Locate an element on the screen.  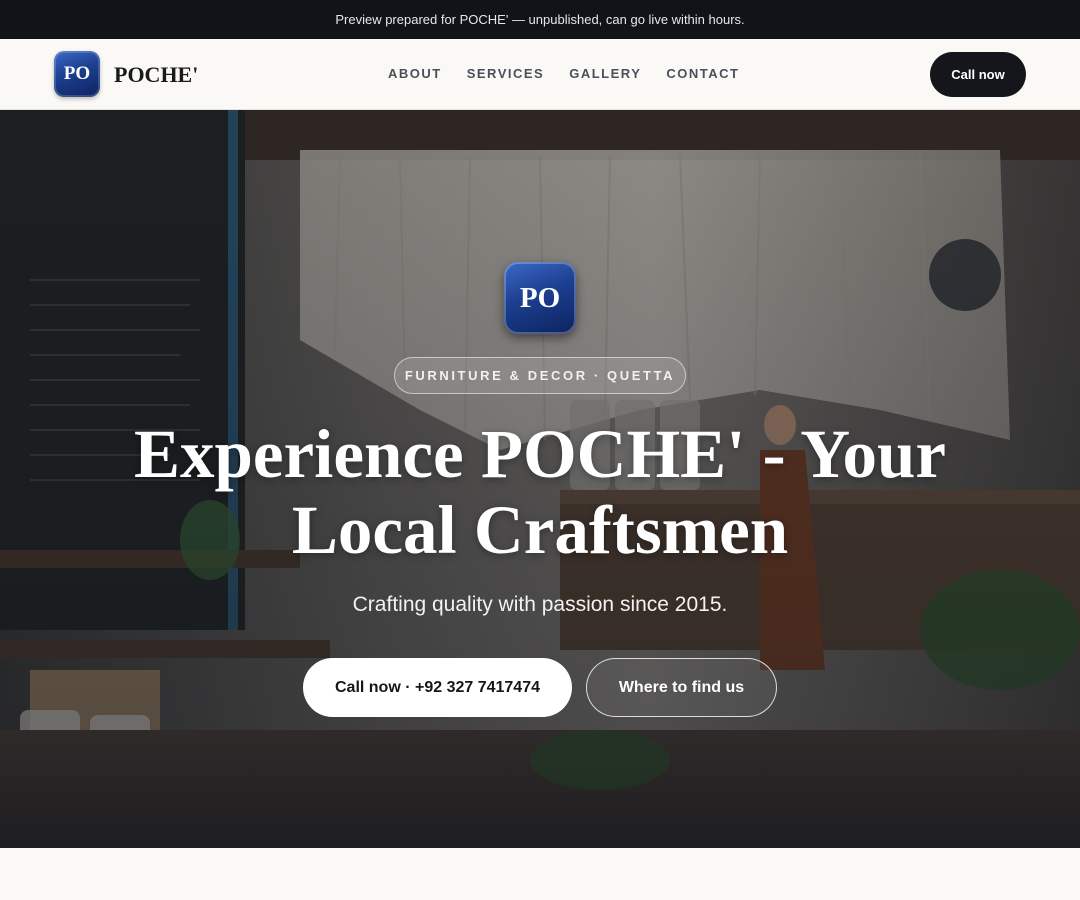
nav-link-services: SERVICES is located at coordinates (506, 74).